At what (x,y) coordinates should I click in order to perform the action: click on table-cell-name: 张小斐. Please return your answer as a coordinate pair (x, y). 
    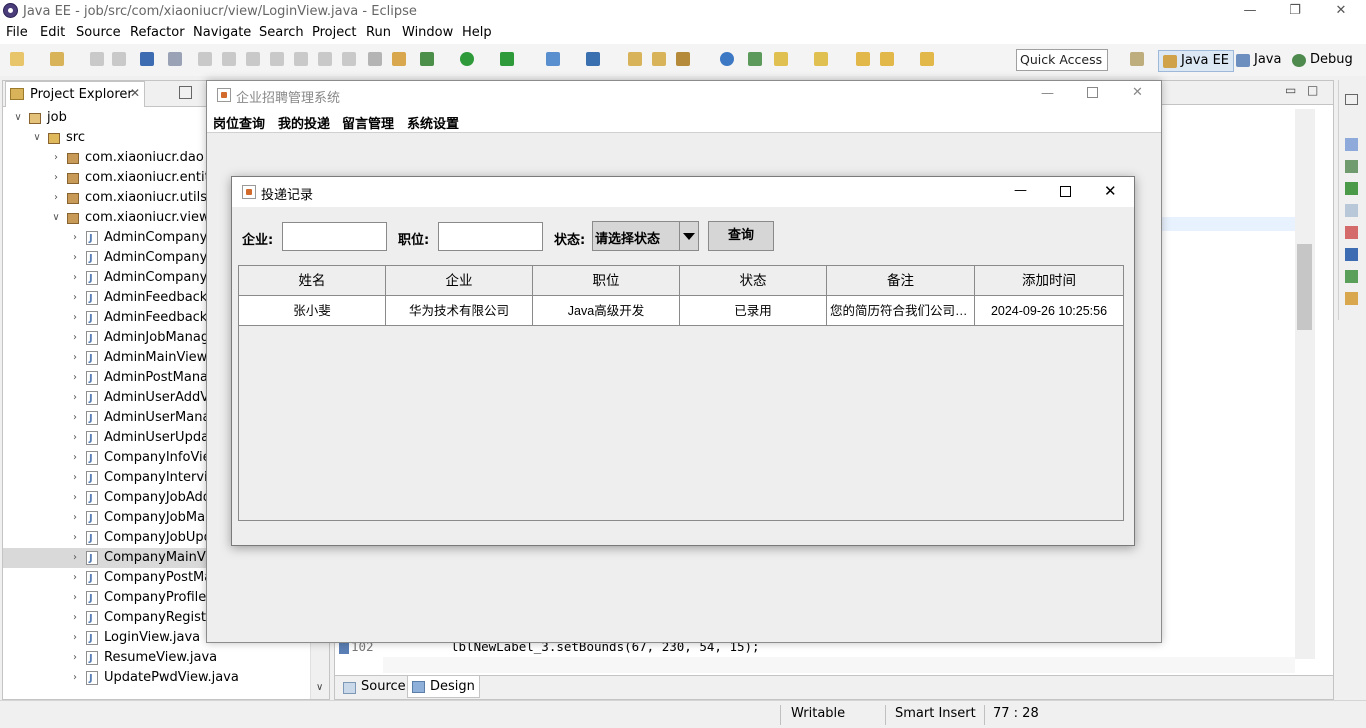
    Looking at the image, I should click on (312, 311).